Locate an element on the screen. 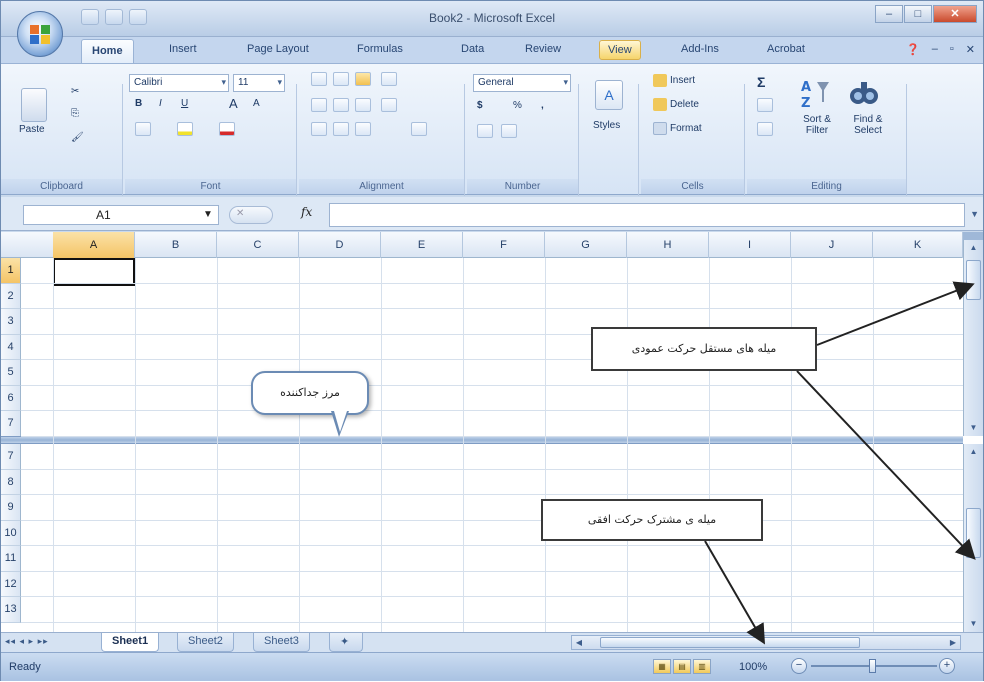 The width and height of the screenshot is (984, 682). row-header: 9 is located at coordinates (11, 508).